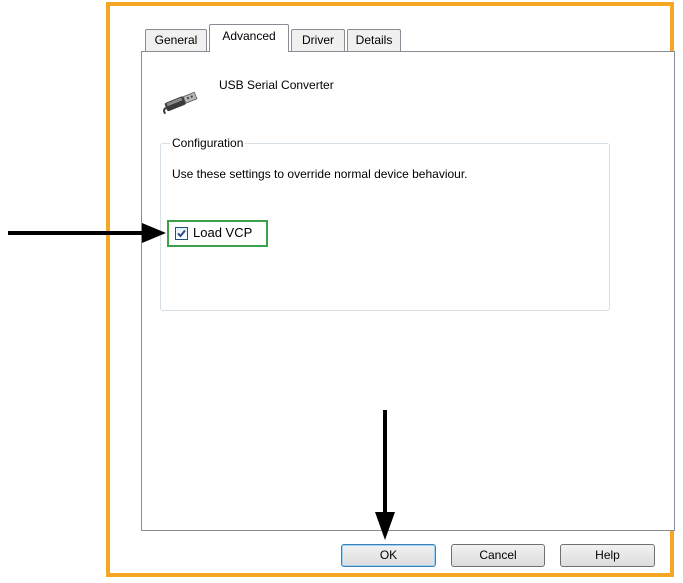 The height and width of the screenshot is (583, 683). I want to click on ok-button: OK, so click(388, 555).